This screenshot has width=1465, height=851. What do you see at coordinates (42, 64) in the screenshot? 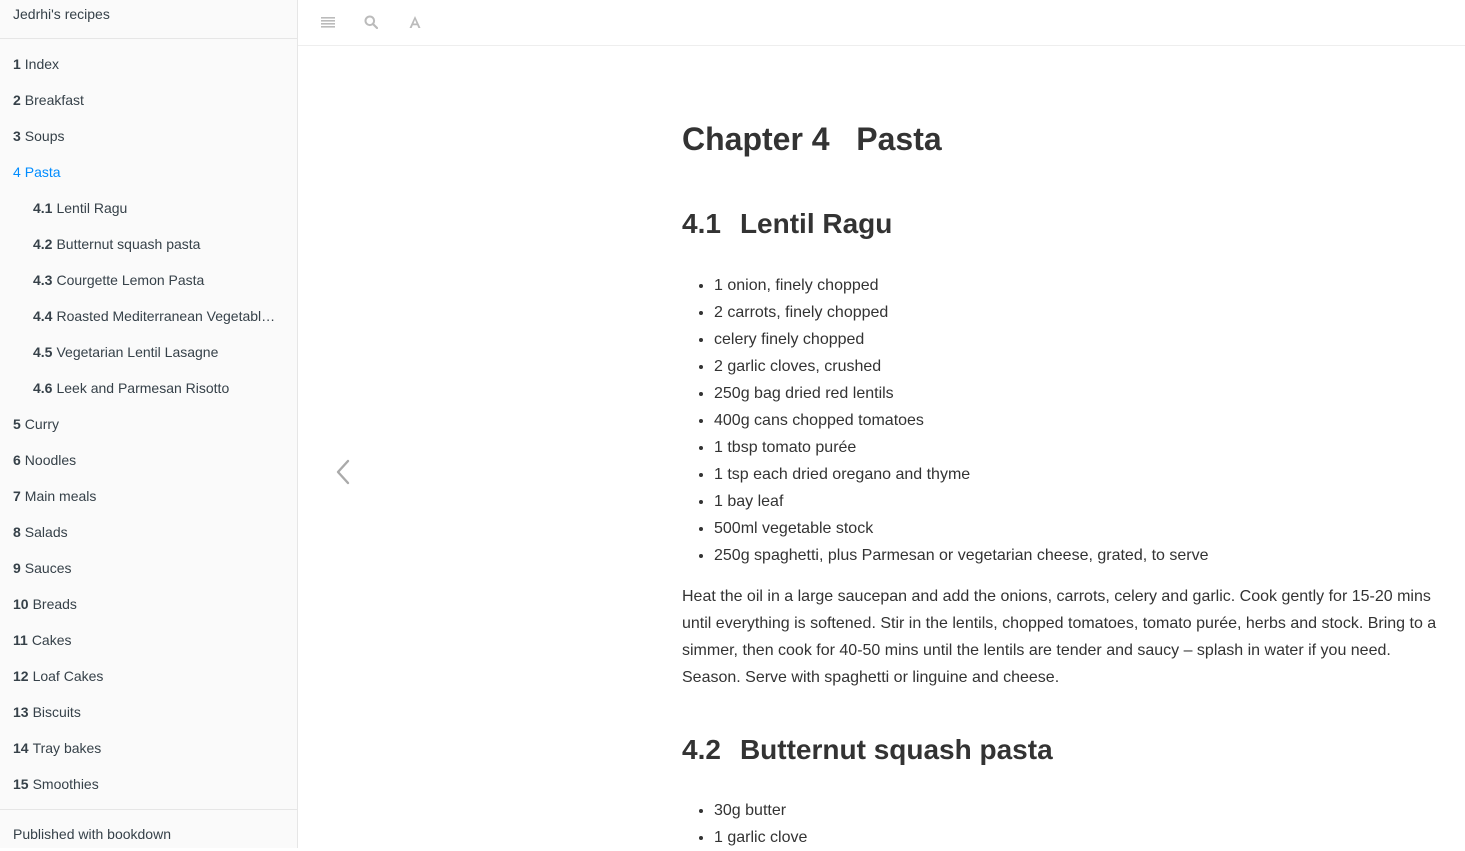
I see `toc-item-label: Index` at bounding box center [42, 64].